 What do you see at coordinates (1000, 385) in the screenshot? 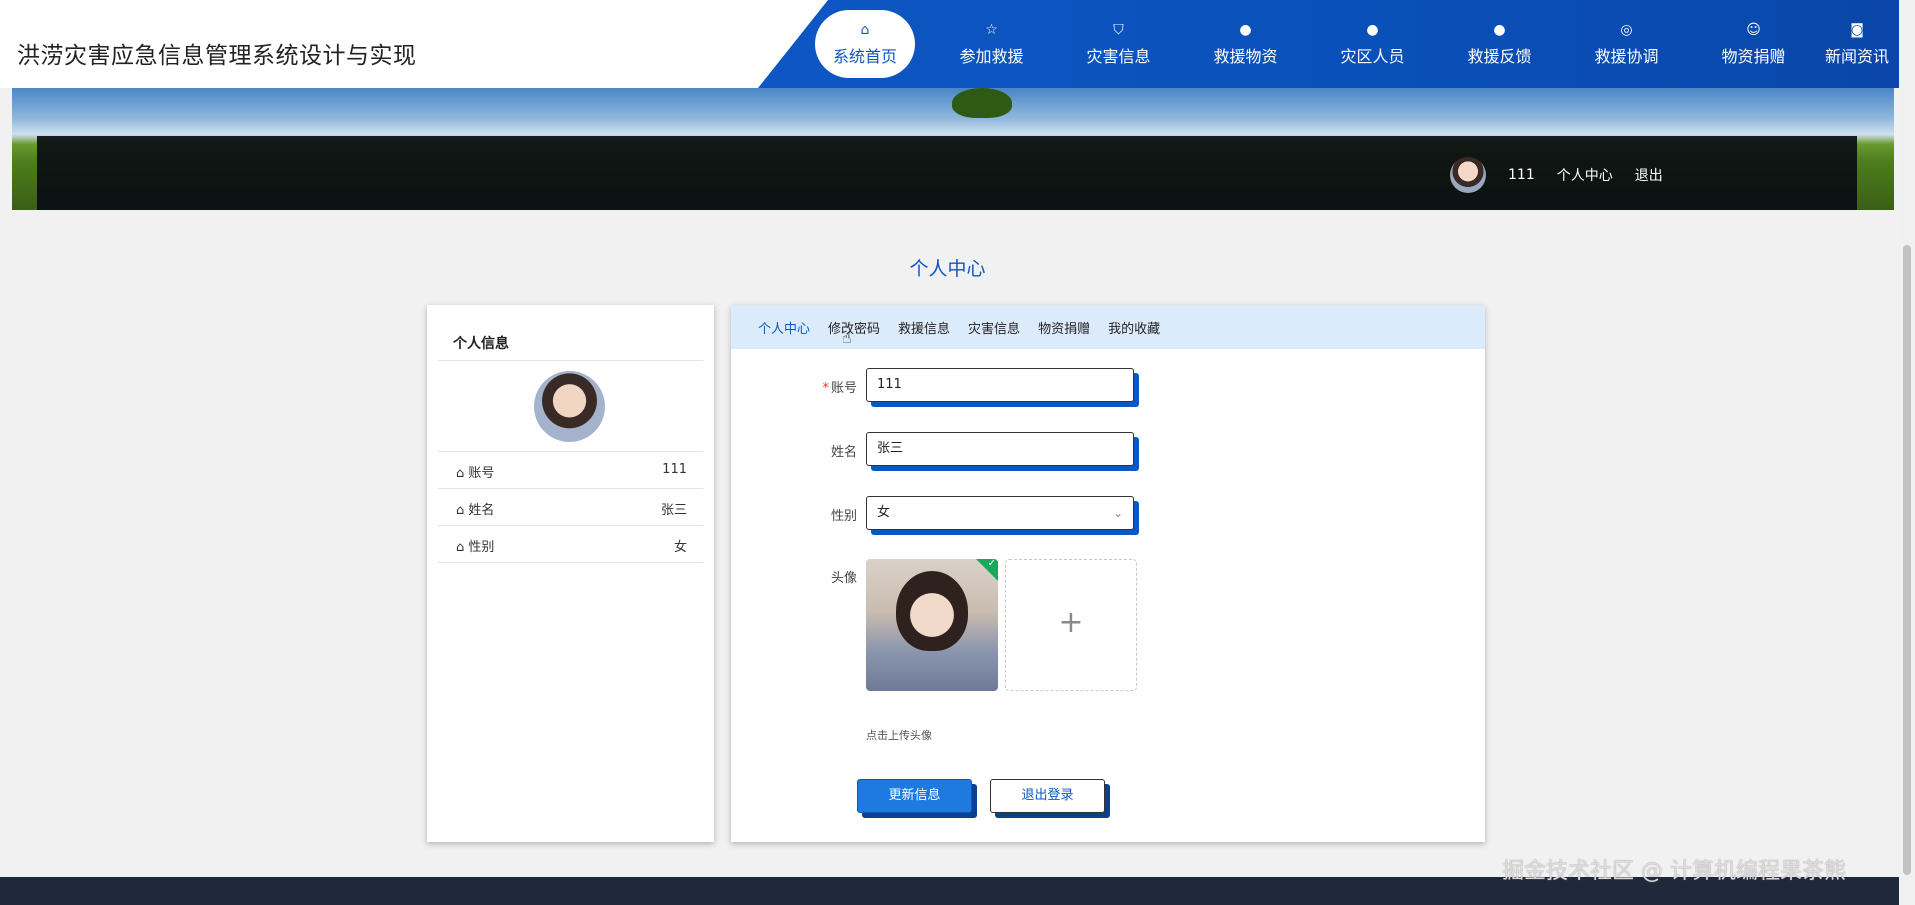
I see `account-input: 111` at bounding box center [1000, 385].